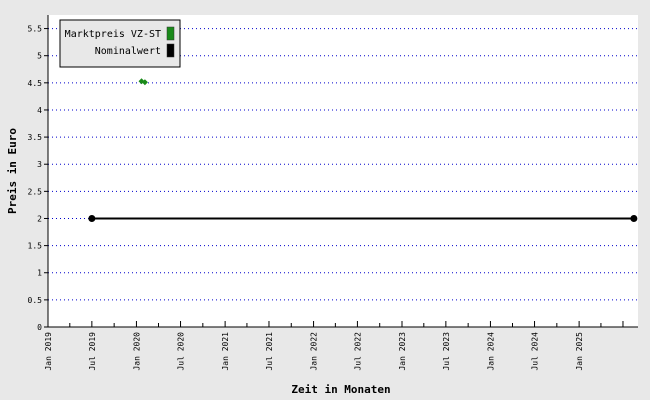 The image size is (650, 400). What do you see at coordinates (92, 351) in the screenshot?
I see `x-tick-label: Jul 2019` at bounding box center [92, 351].